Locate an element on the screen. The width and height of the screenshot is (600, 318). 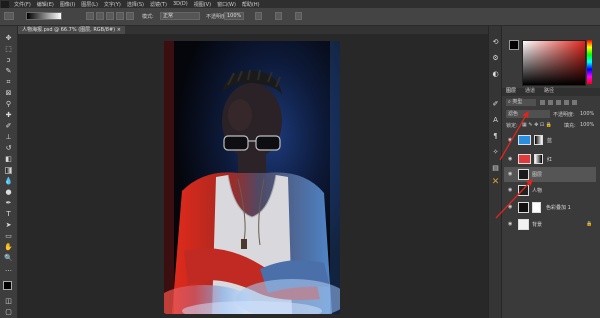
menu-layer: 图层(L) is located at coordinates (89, 4).